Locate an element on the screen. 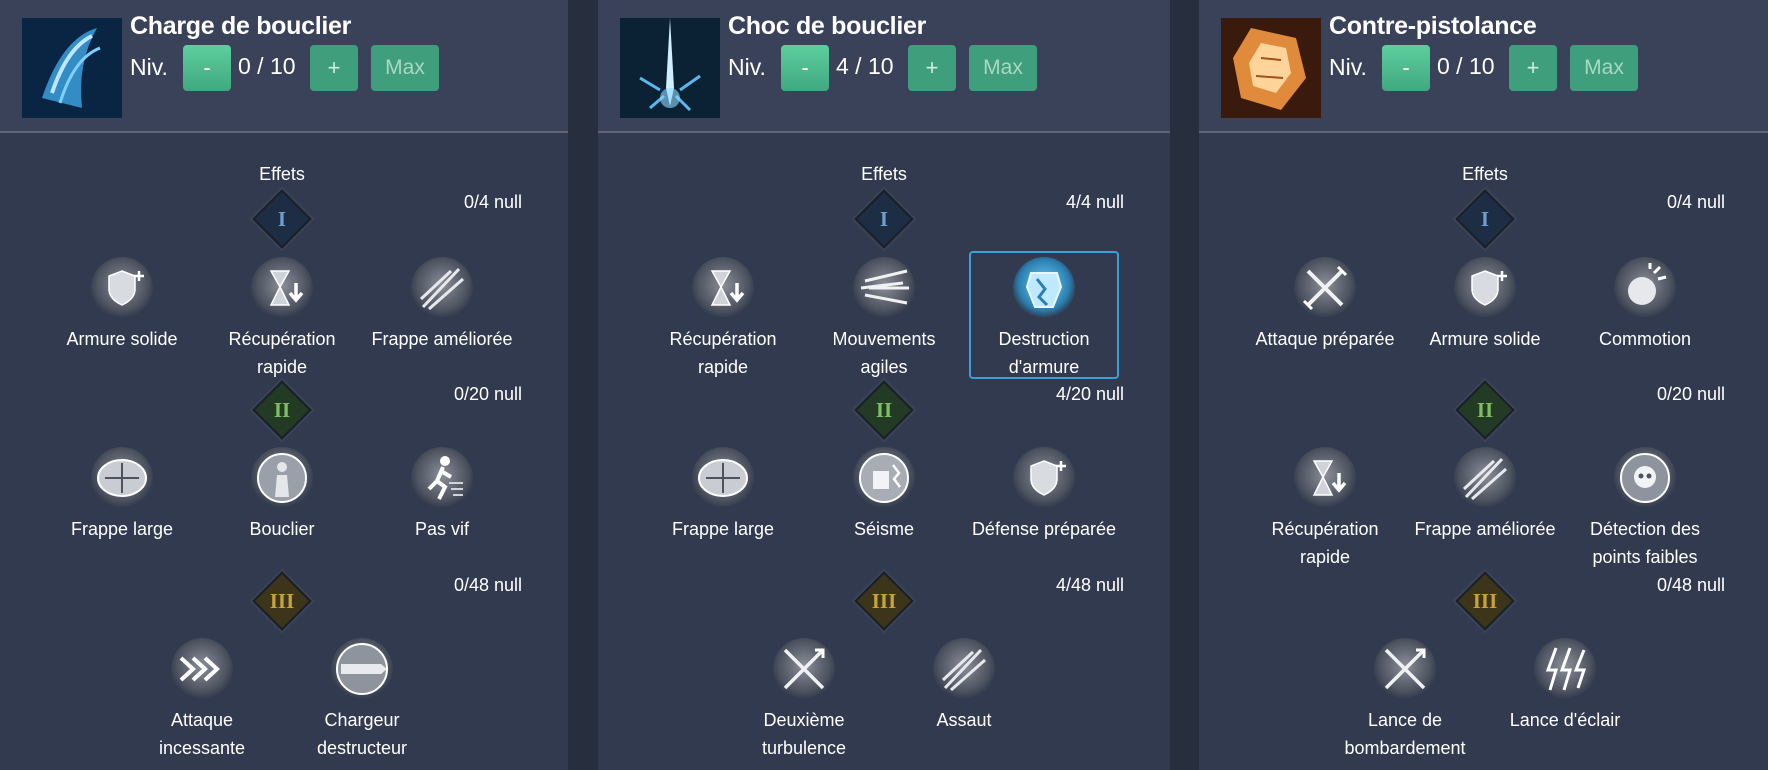 This screenshot has width=1768, height=770. running-figure-icon is located at coordinates (442, 478).